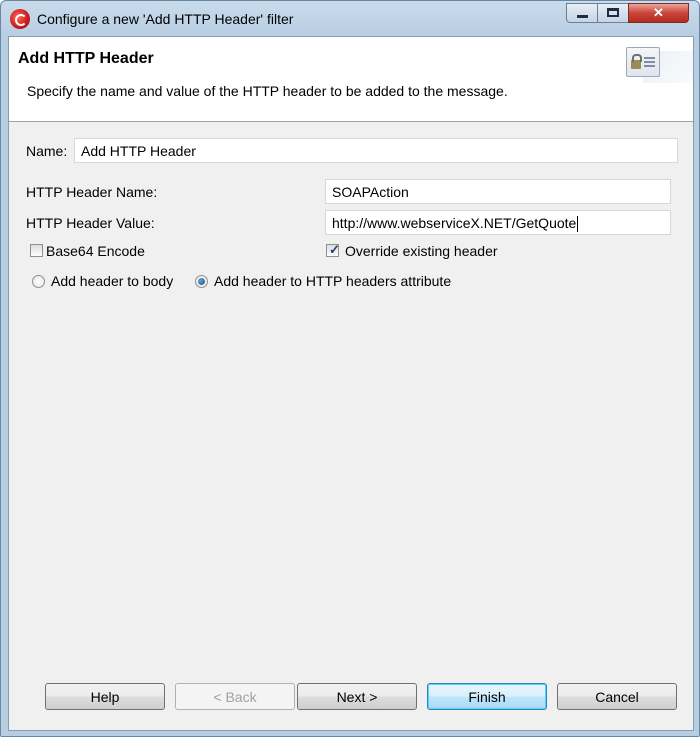  Describe the element at coordinates (90, 223) in the screenshot. I see `header-value-label: HTTP Header Value:` at that location.